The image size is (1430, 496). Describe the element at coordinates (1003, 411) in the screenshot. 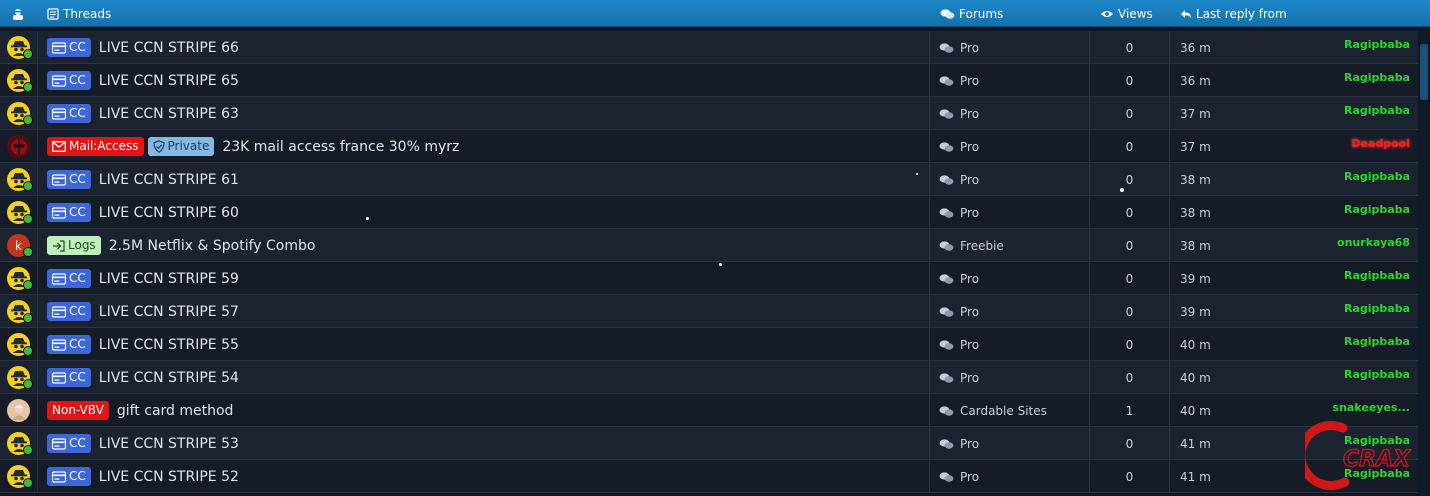

I see `forum-link: Cardable Sites` at that location.